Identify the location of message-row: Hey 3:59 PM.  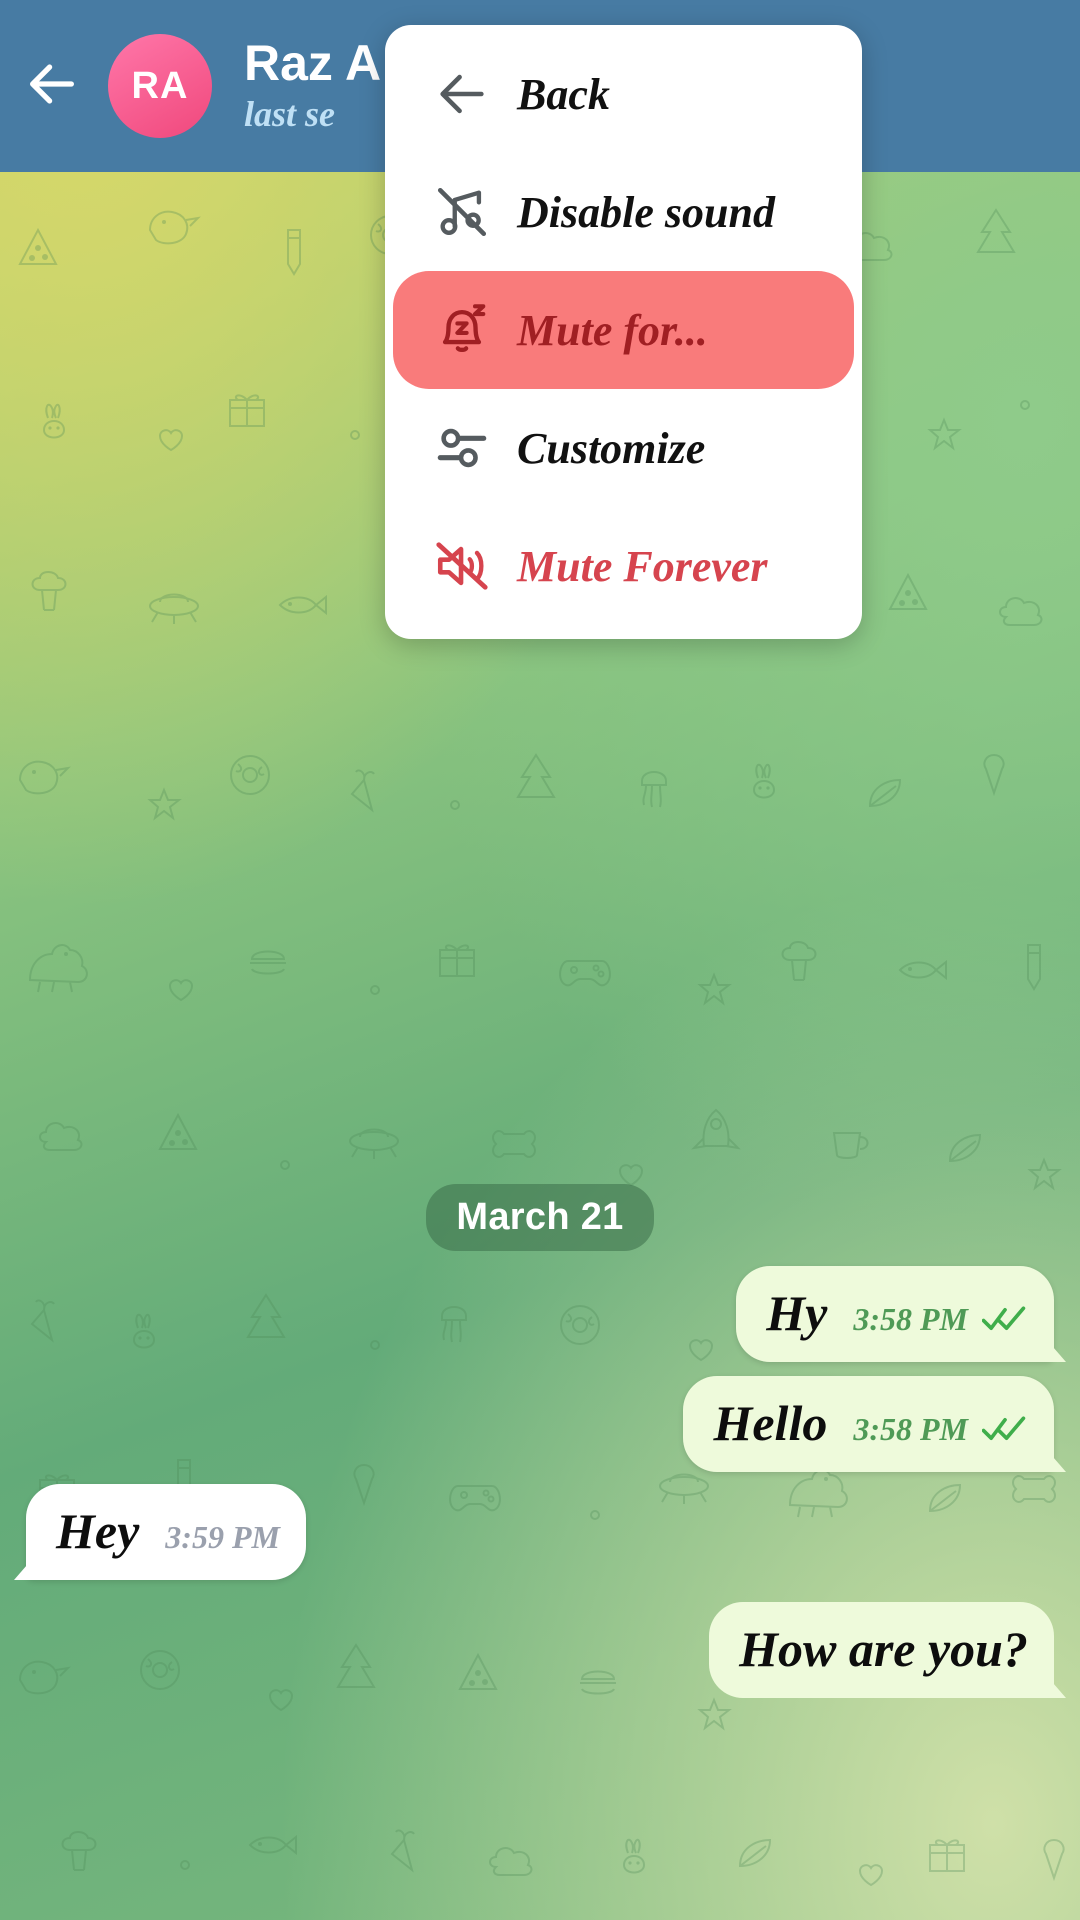
(540, 1532).